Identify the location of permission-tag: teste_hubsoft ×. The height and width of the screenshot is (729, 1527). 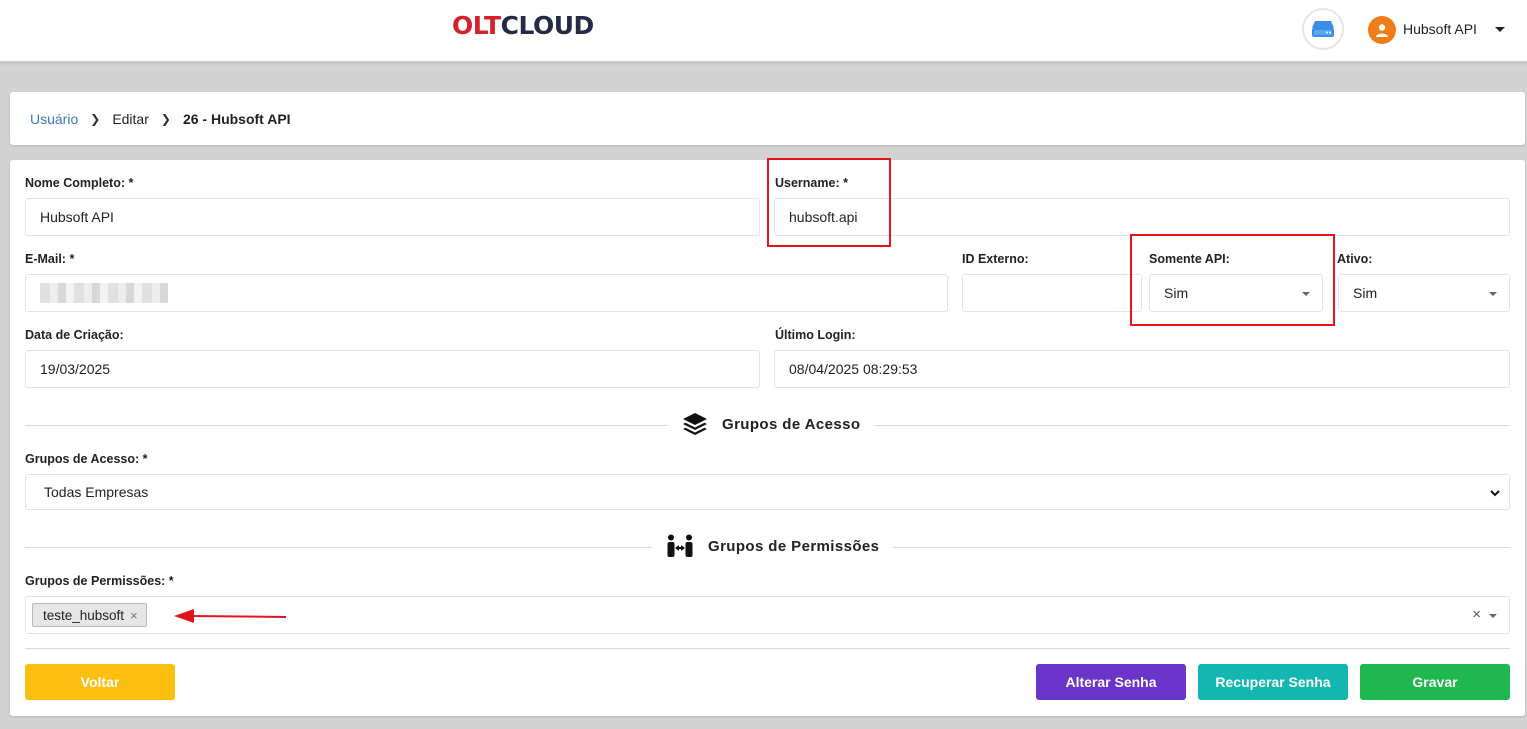
(89, 615).